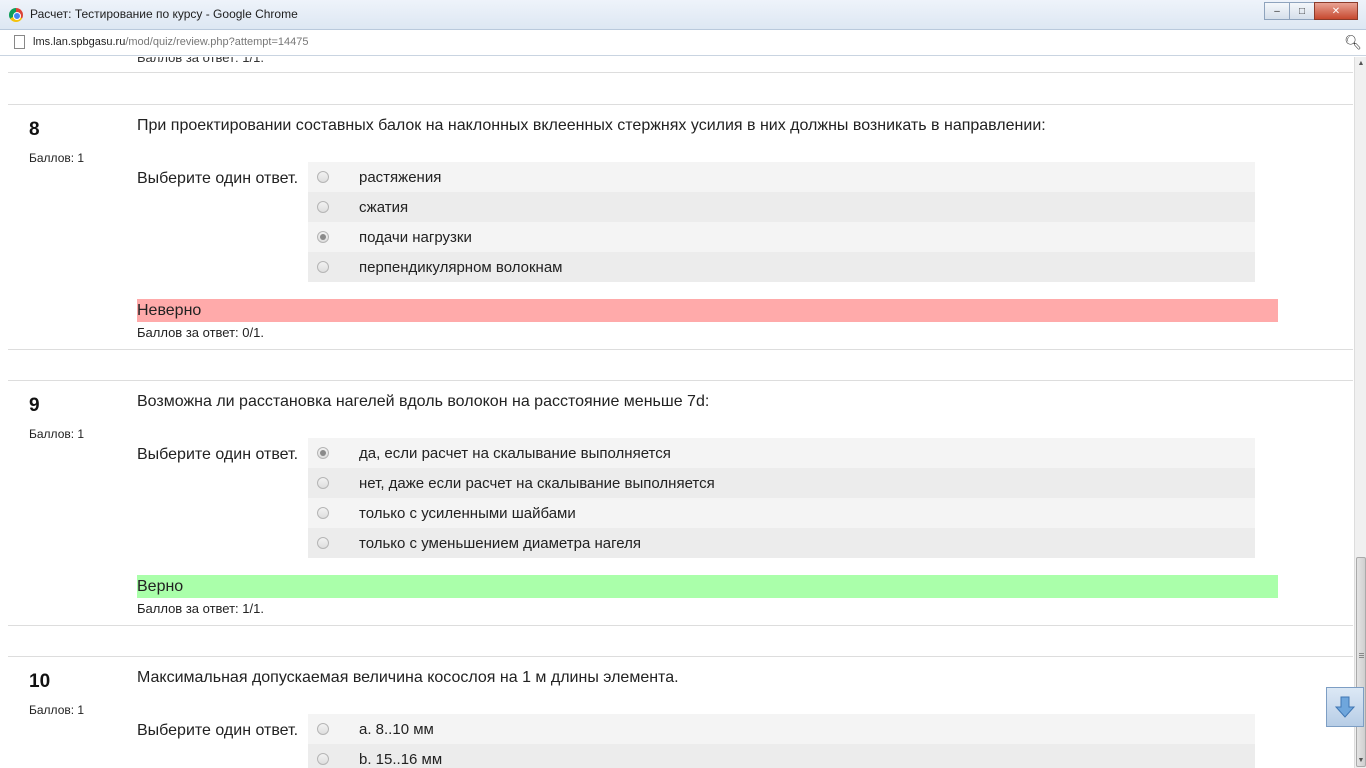  I want to click on scroll-down-arrow: ▼, so click(1360, 761).